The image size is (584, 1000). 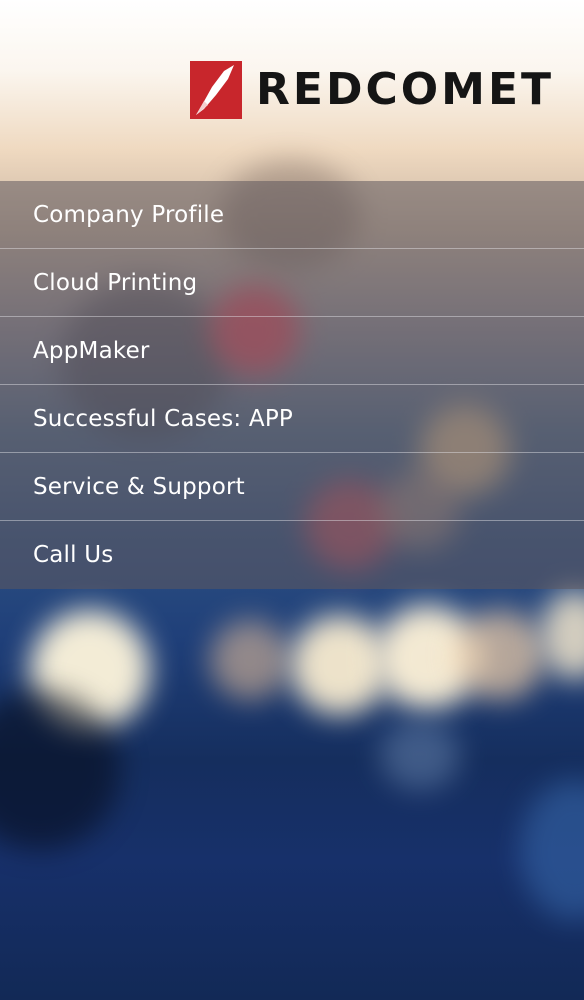 What do you see at coordinates (292, 283) in the screenshot?
I see `menu-item-cloud-printing: Cloud Printing` at bounding box center [292, 283].